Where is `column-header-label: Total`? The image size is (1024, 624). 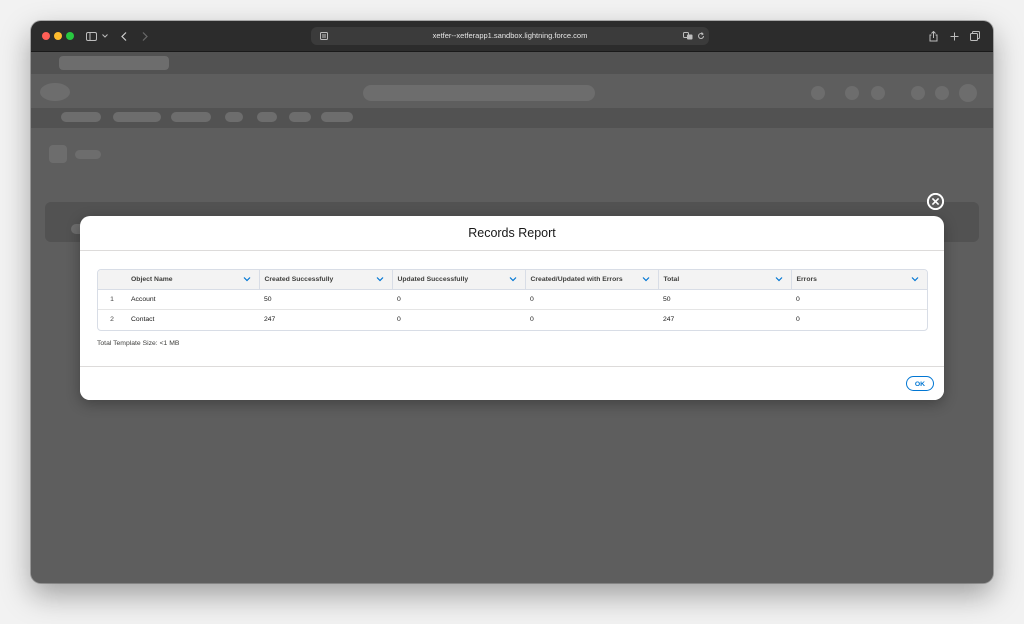
column-header-label: Total is located at coordinates (671, 279).